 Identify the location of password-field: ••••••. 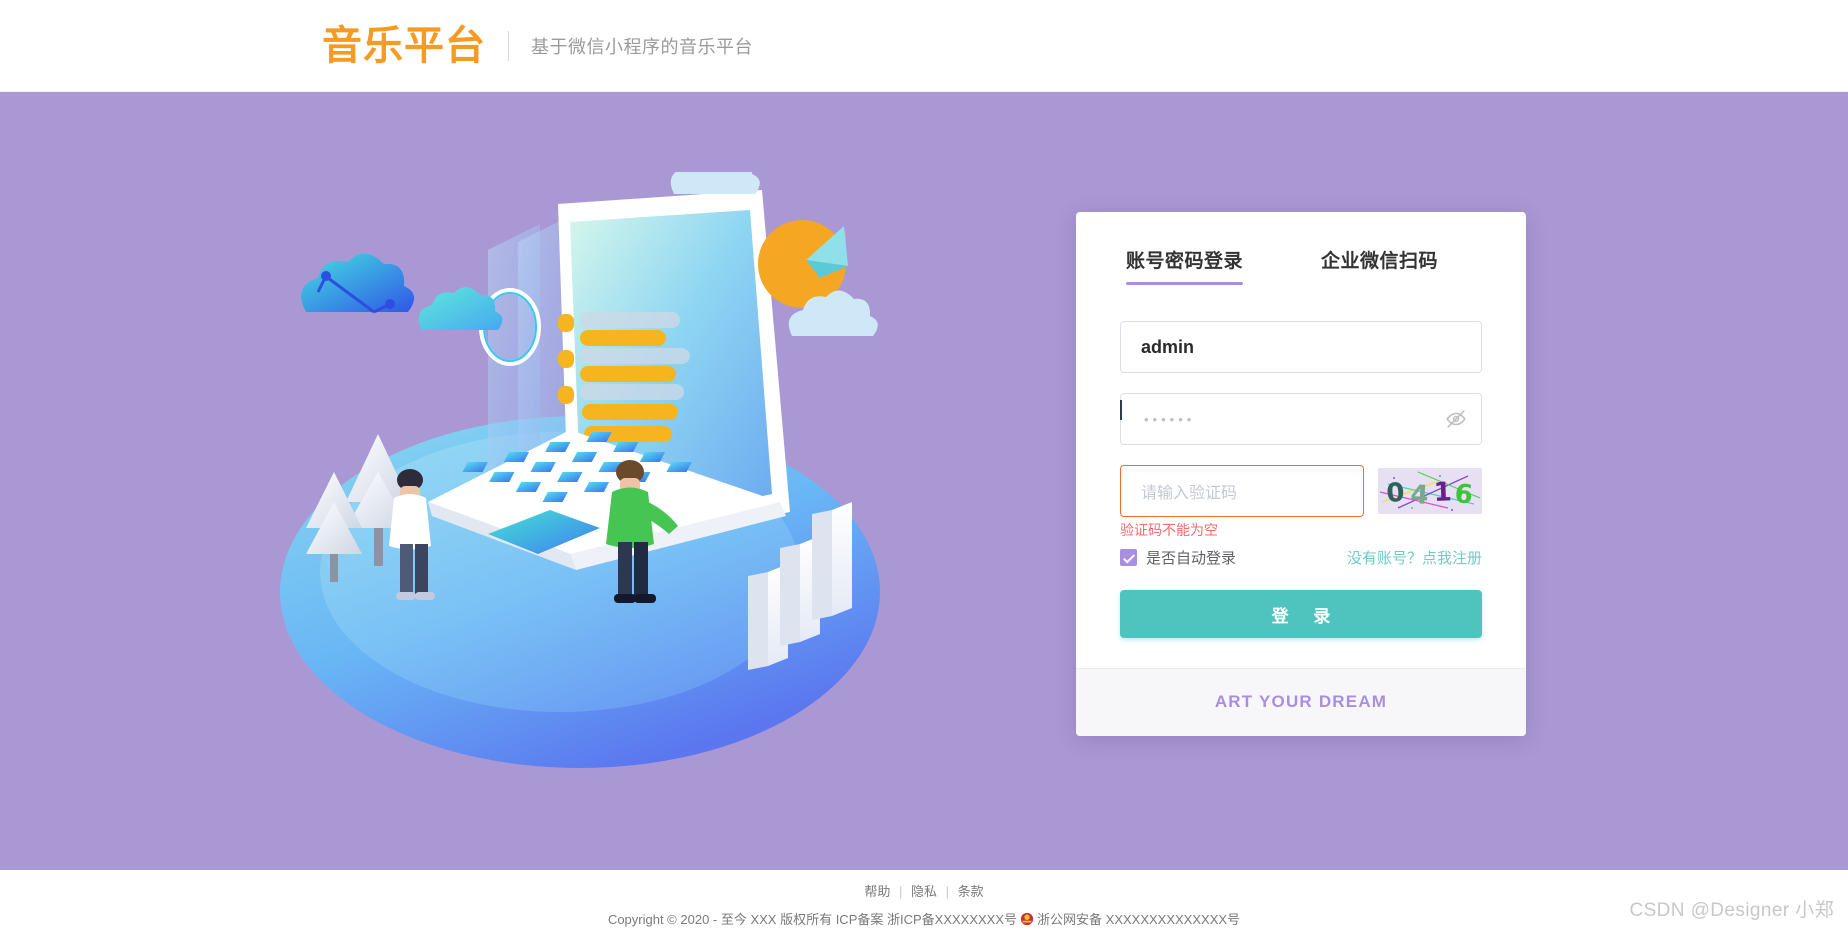
(1301, 419).